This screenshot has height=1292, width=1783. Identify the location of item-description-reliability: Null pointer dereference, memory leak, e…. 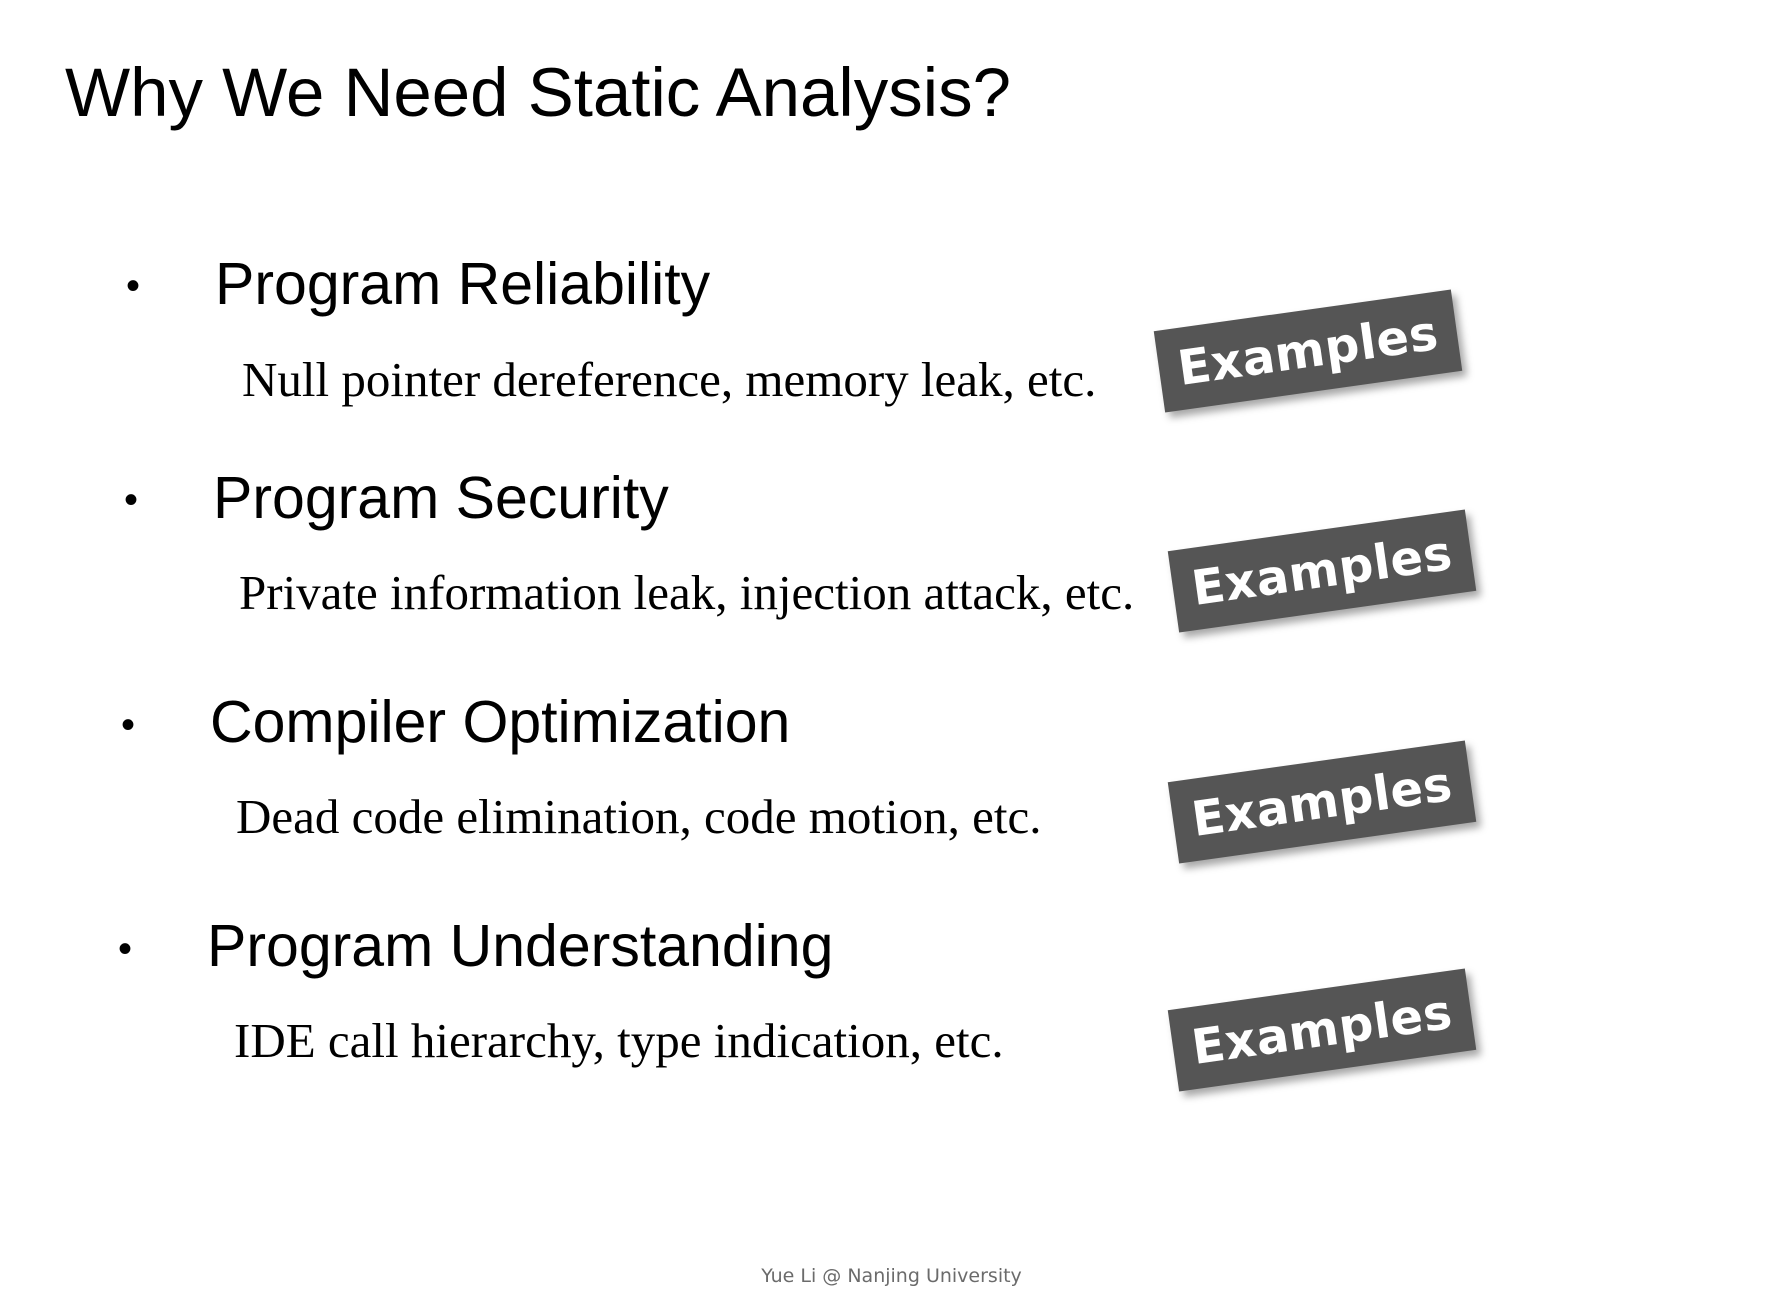
(669, 379).